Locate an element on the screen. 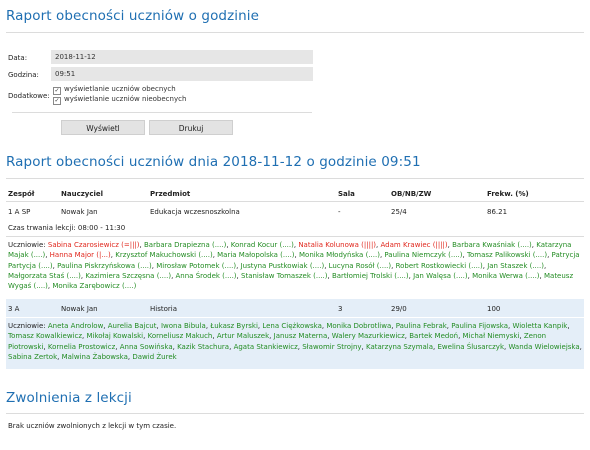 The height and width of the screenshot is (450, 590). student-name: Paulina Niemczyk (....) is located at coordinates (423, 255).